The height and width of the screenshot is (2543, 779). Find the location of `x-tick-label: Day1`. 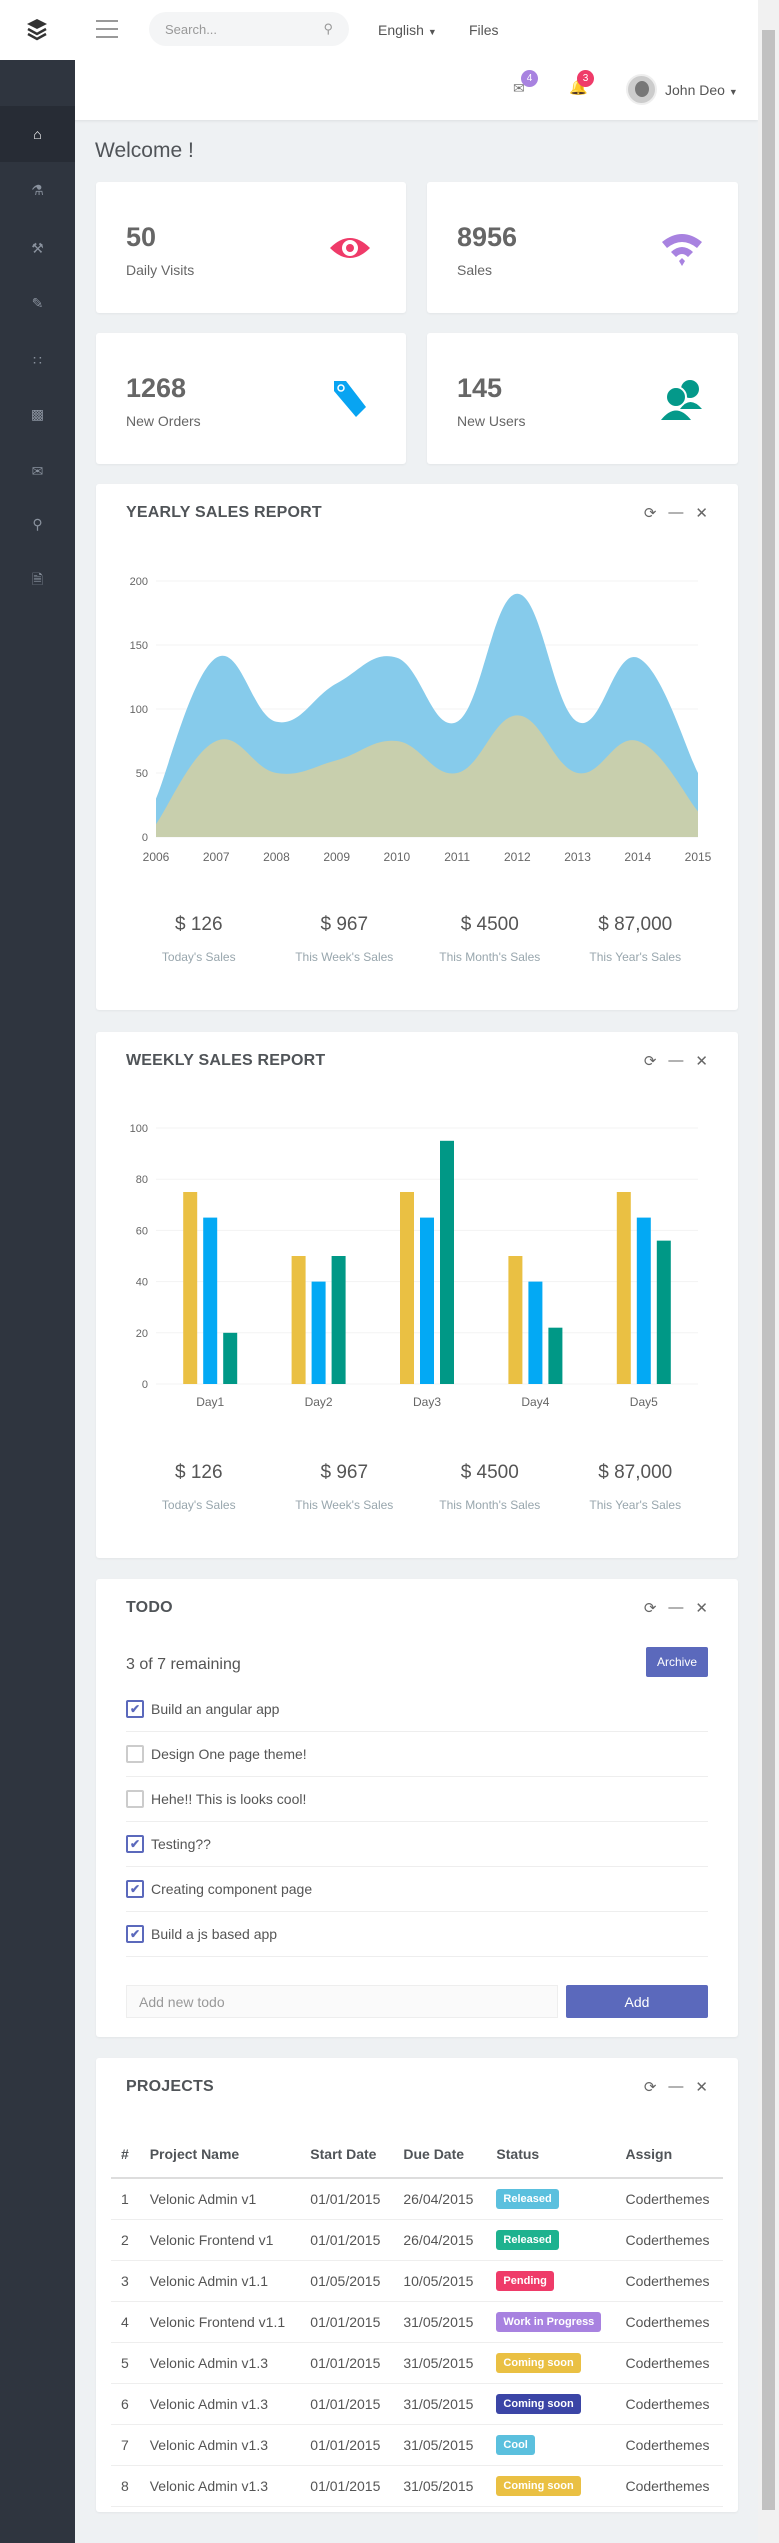

x-tick-label: Day1 is located at coordinates (210, 1402).